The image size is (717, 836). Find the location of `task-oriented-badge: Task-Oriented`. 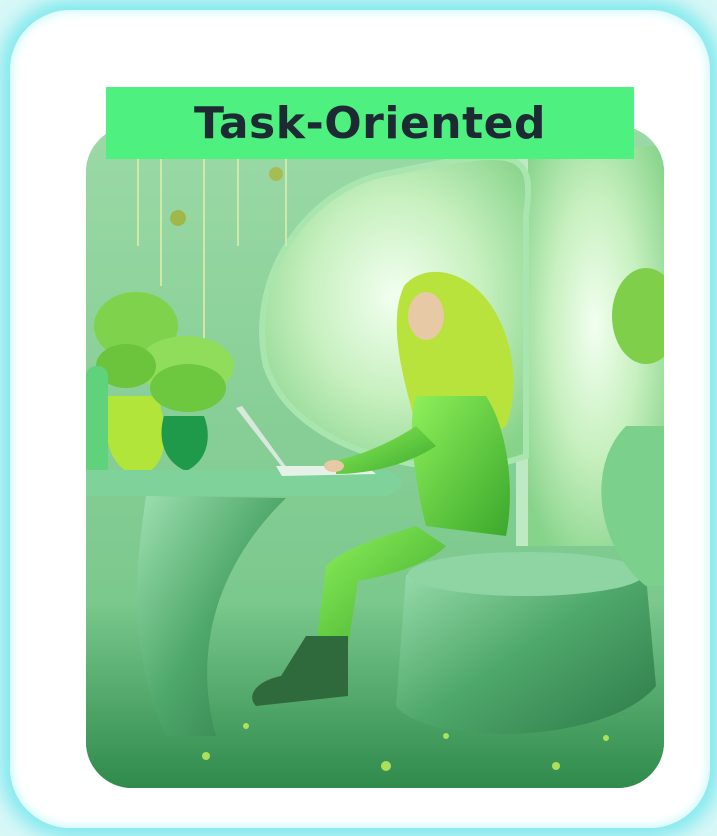

task-oriented-badge: Task-Oriented is located at coordinates (370, 123).